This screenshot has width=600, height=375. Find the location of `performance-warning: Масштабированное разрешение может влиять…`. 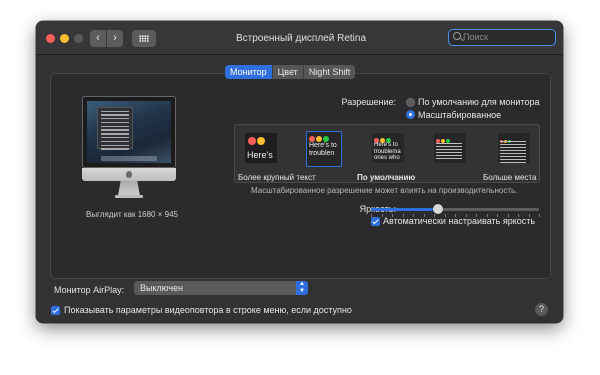

performance-warning: Масштабированное разрешение может влиять… is located at coordinates (384, 190).